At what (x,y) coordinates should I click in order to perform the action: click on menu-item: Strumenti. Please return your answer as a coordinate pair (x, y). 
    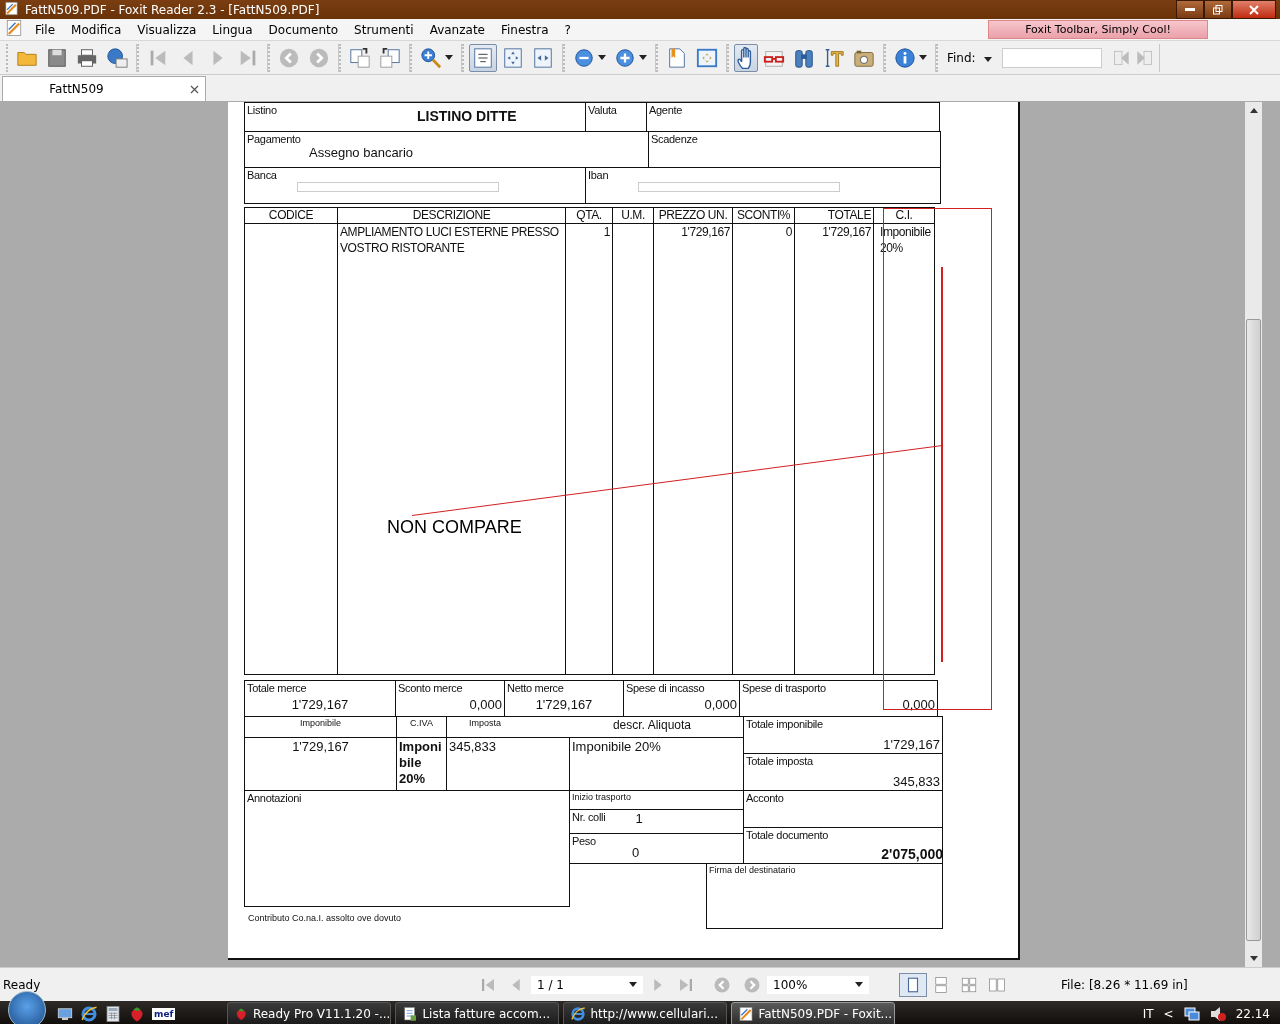
    Looking at the image, I should click on (384, 29).